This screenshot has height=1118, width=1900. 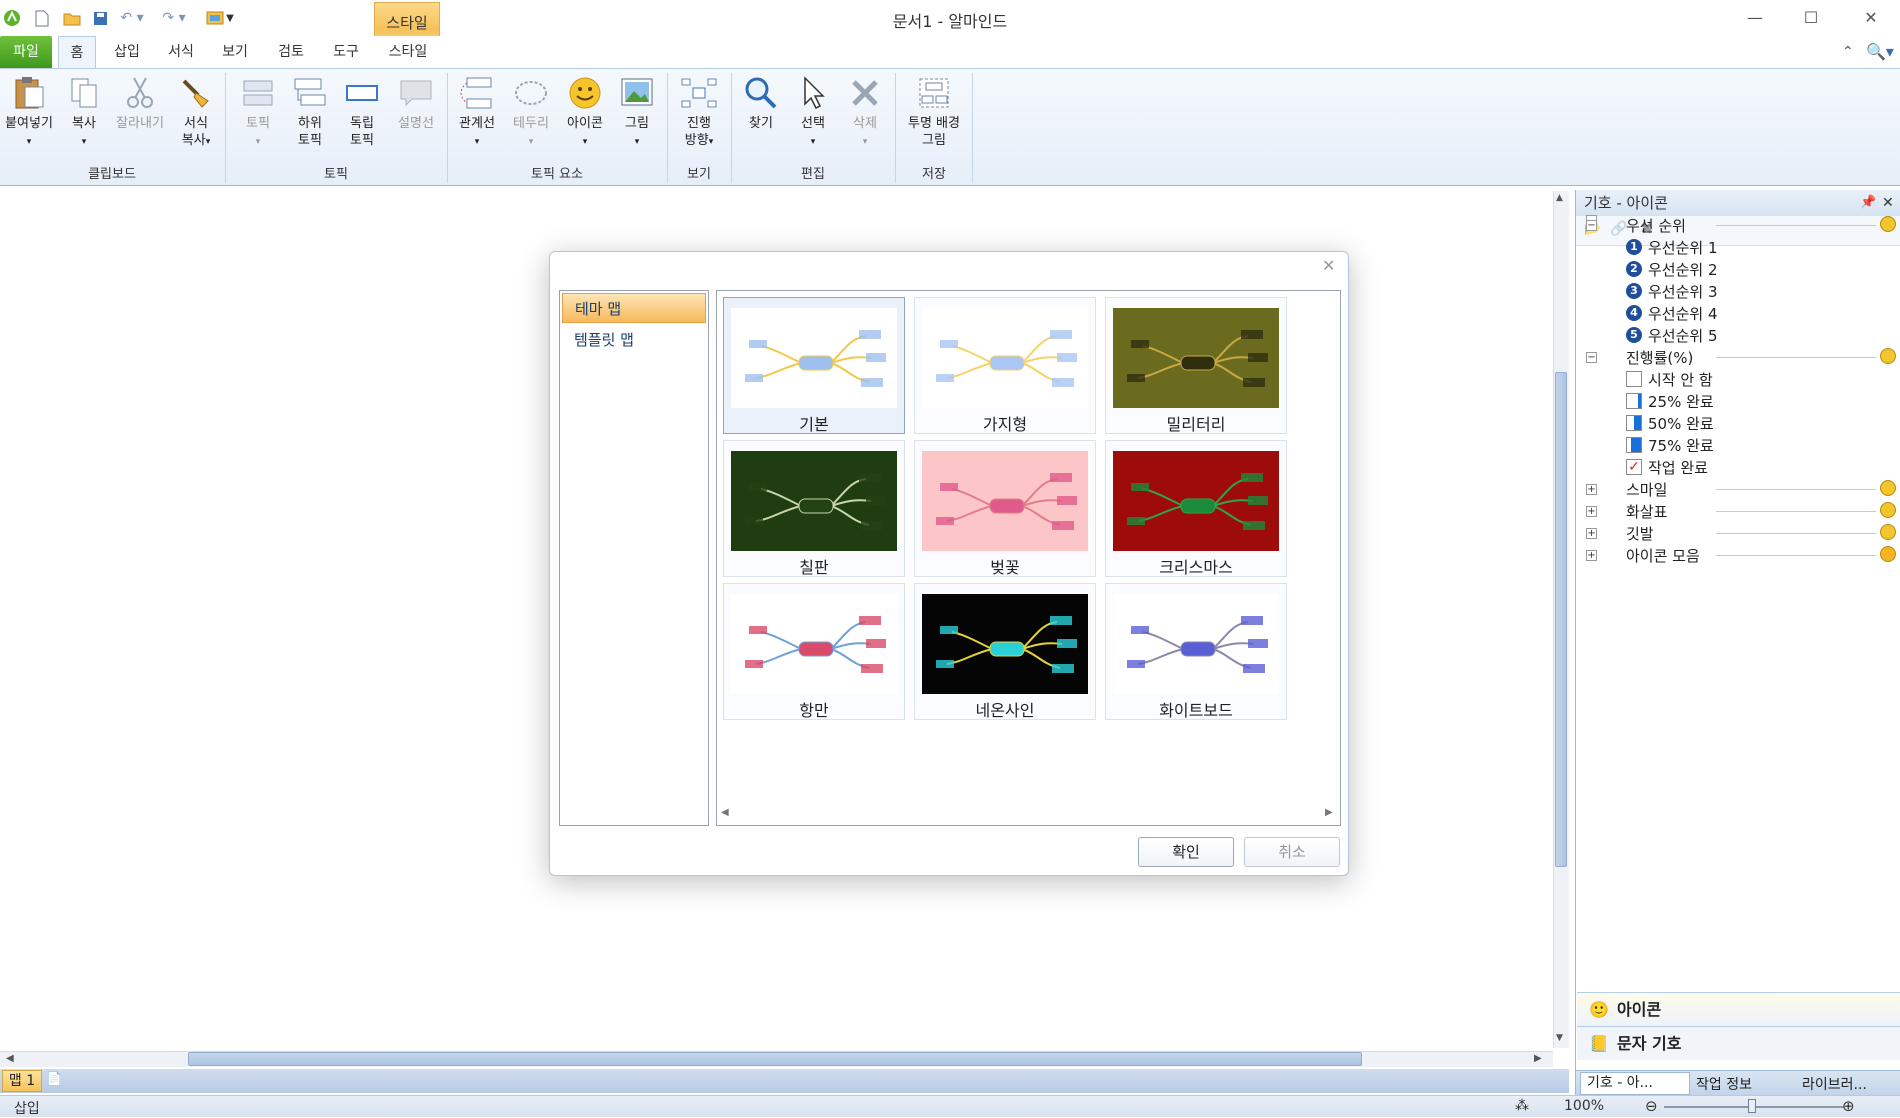 What do you see at coordinates (84, 112) in the screenshot?
I see `copy-button: 복사 ▾` at bounding box center [84, 112].